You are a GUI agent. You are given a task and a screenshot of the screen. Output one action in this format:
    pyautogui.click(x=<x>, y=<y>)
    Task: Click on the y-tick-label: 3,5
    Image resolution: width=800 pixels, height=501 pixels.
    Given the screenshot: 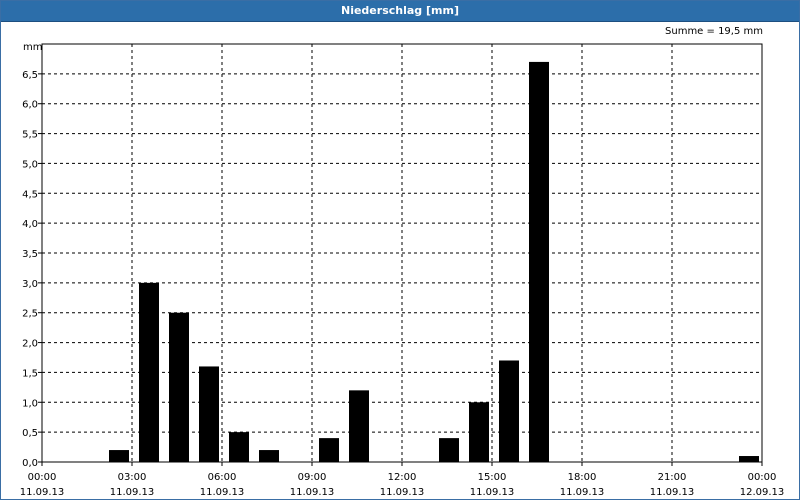 What is the action you would take?
    pyautogui.click(x=30, y=254)
    